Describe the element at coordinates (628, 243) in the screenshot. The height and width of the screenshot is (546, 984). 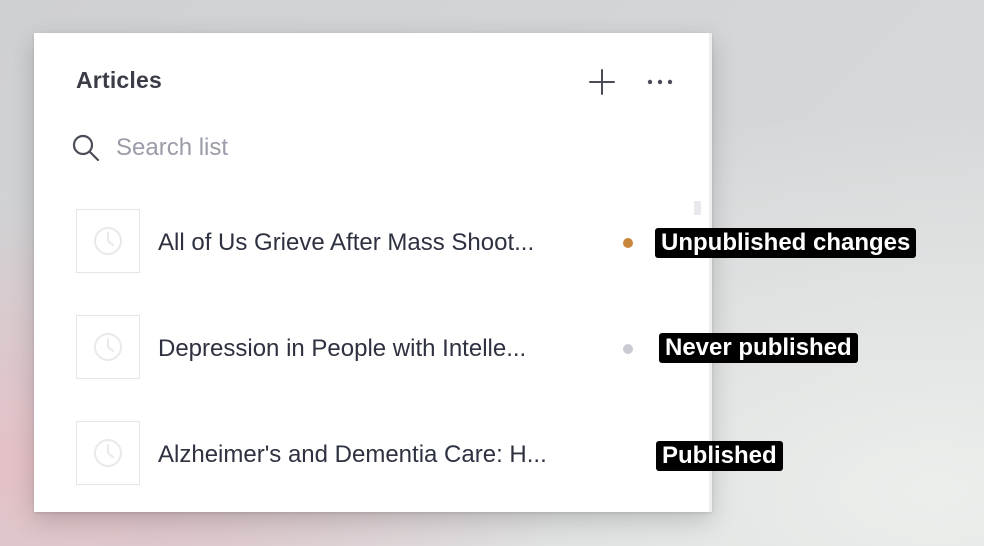
I see `status-dot-unpublished-changes` at that location.